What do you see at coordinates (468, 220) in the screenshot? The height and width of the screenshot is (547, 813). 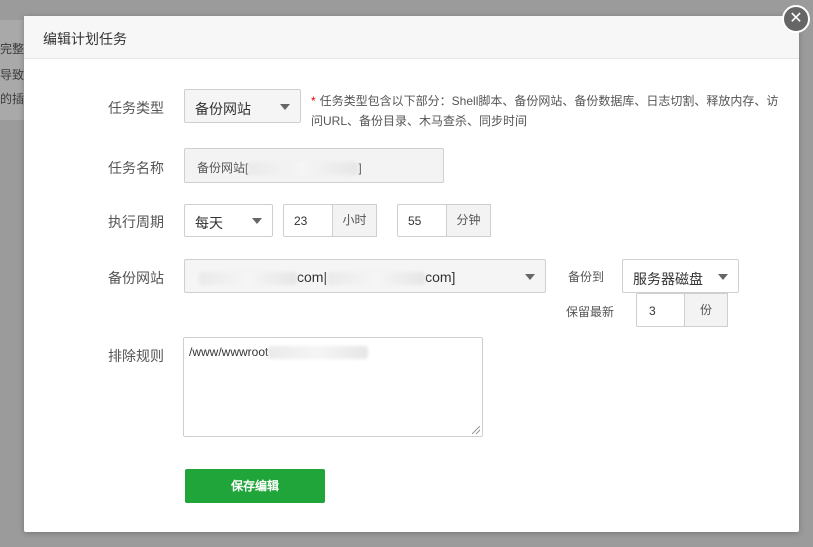 I see `minute-unit: 分钟` at bounding box center [468, 220].